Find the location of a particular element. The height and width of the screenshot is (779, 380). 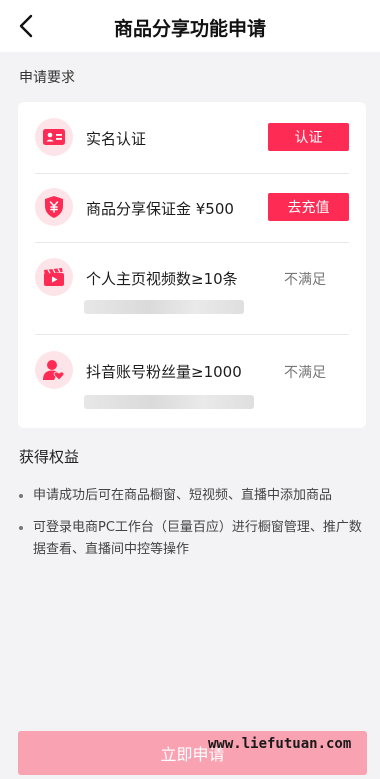

requirement-row-videos: 个人主页视频数≥10条 不满足 is located at coordinates (192, 293).